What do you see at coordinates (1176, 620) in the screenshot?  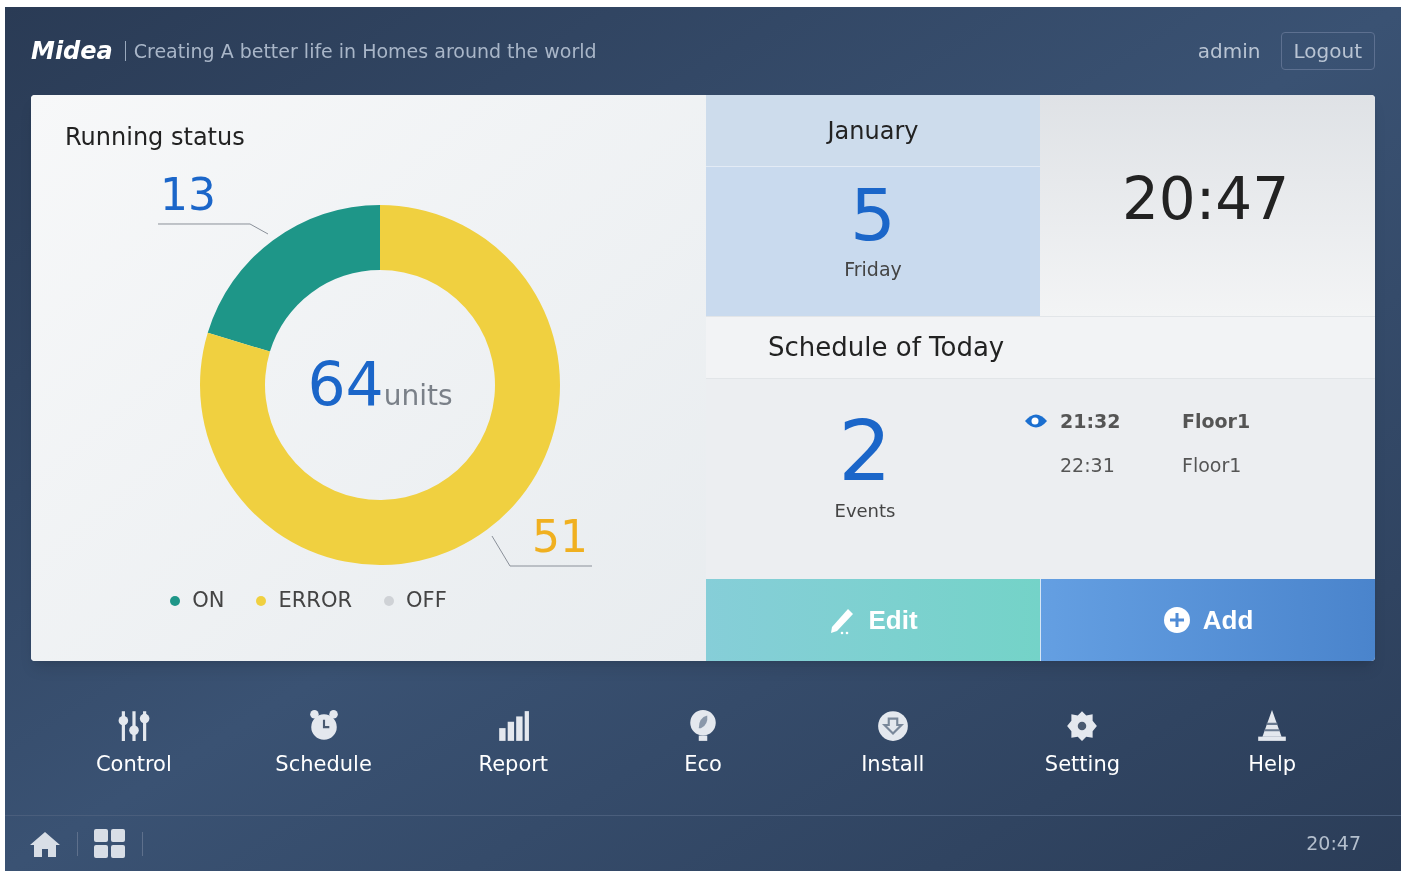 I see `plus-circle-icon` at bounding box center [1176, 620].